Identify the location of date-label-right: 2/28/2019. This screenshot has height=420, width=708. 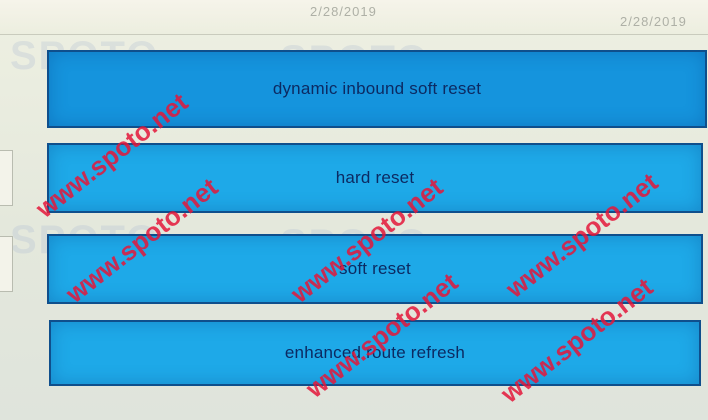
(653, 21).